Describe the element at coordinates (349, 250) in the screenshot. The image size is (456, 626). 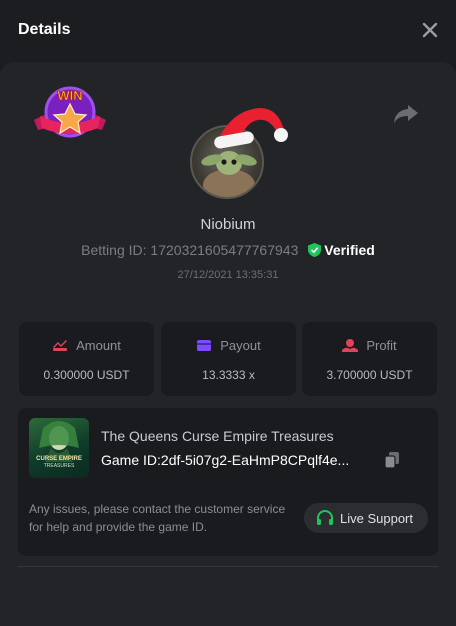
I see `verified-label: Verified` at that location.